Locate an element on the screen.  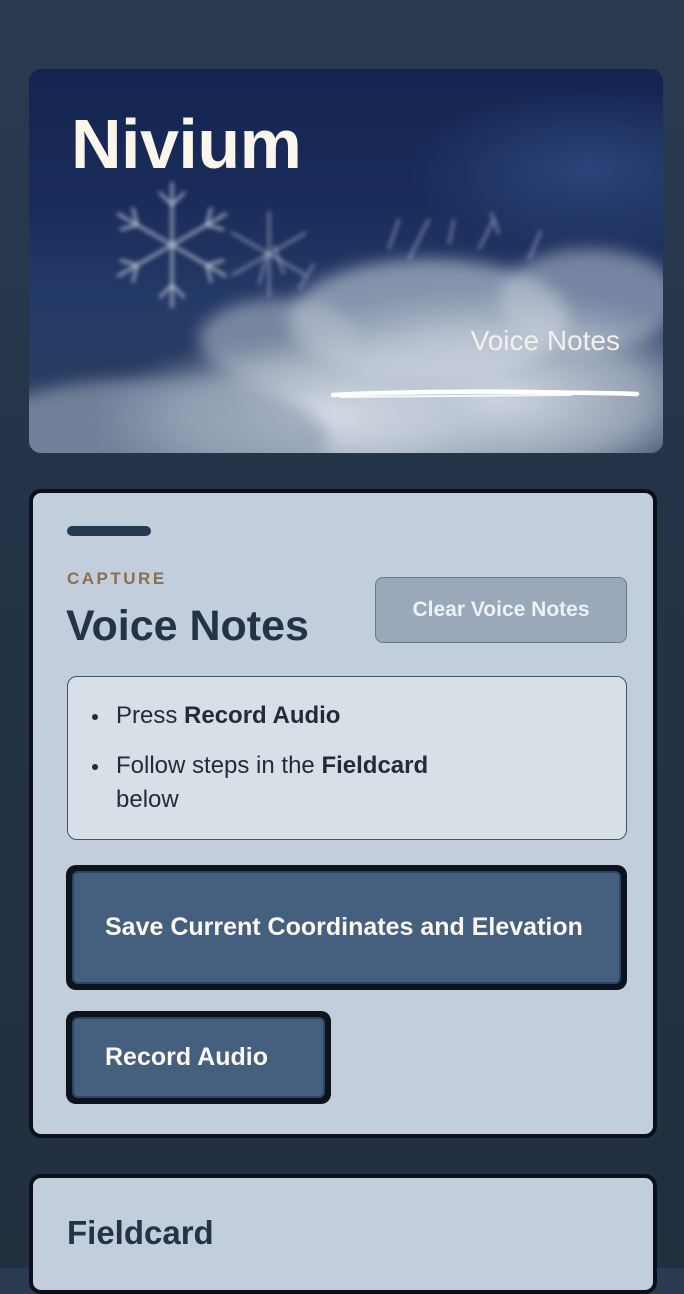
instruction-item: Follow steps in the Fieldcard below is located at coordinates (304, 783).